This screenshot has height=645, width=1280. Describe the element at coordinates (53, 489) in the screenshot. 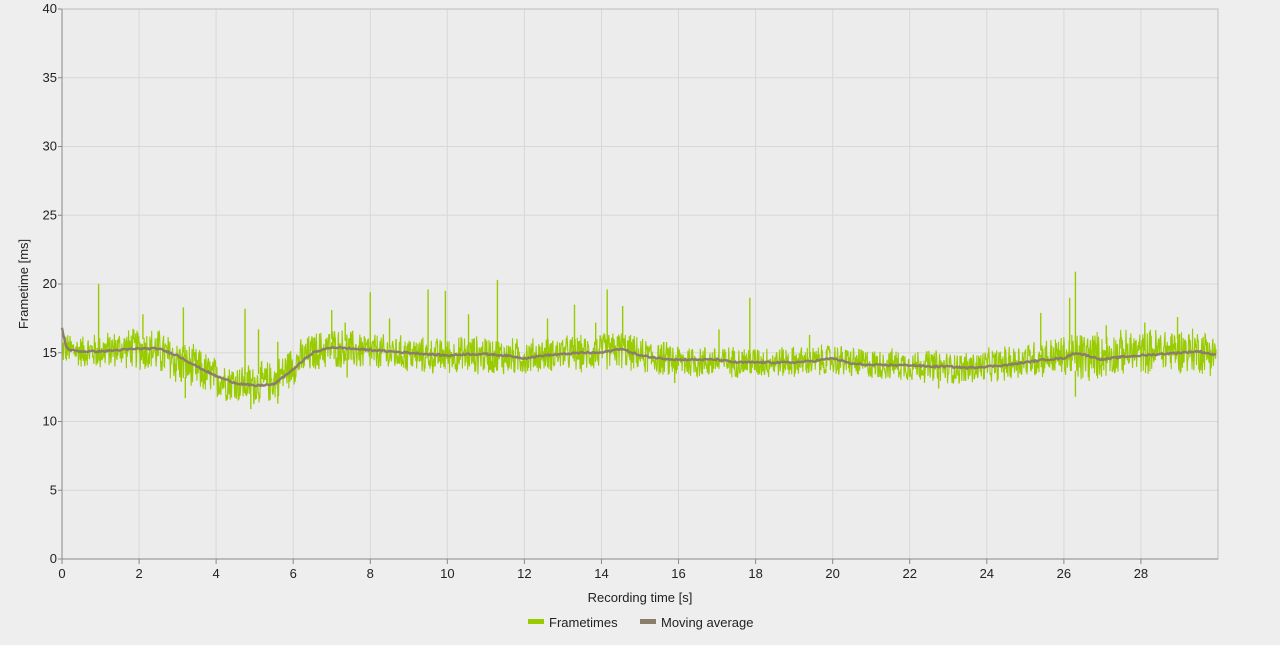

I see `y-tick-label: 5` at that location.